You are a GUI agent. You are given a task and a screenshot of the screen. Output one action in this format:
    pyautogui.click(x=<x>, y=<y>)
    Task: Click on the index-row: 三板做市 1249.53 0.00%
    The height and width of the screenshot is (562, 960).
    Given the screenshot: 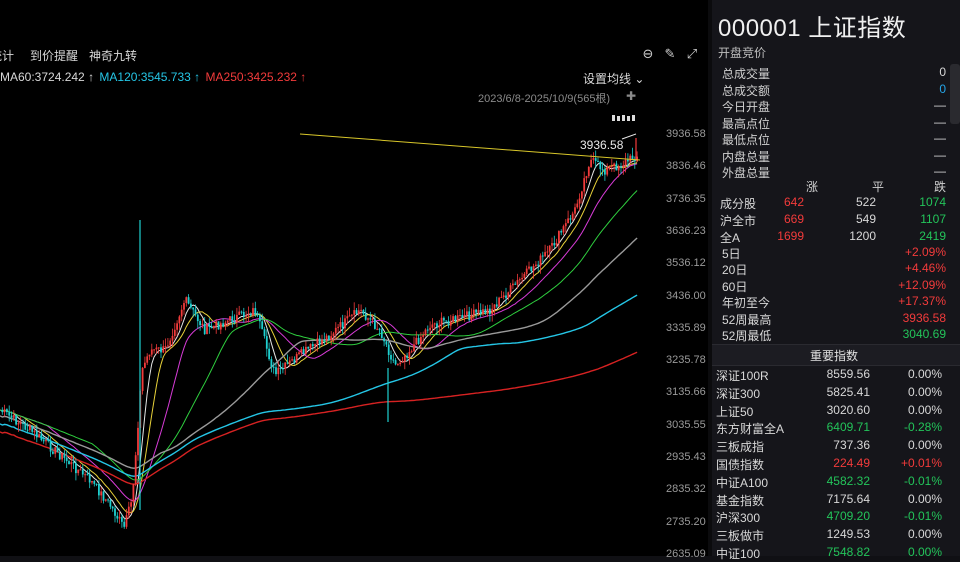 What is the action you would take?
    pyautogui.click(x=829, y=535)
    